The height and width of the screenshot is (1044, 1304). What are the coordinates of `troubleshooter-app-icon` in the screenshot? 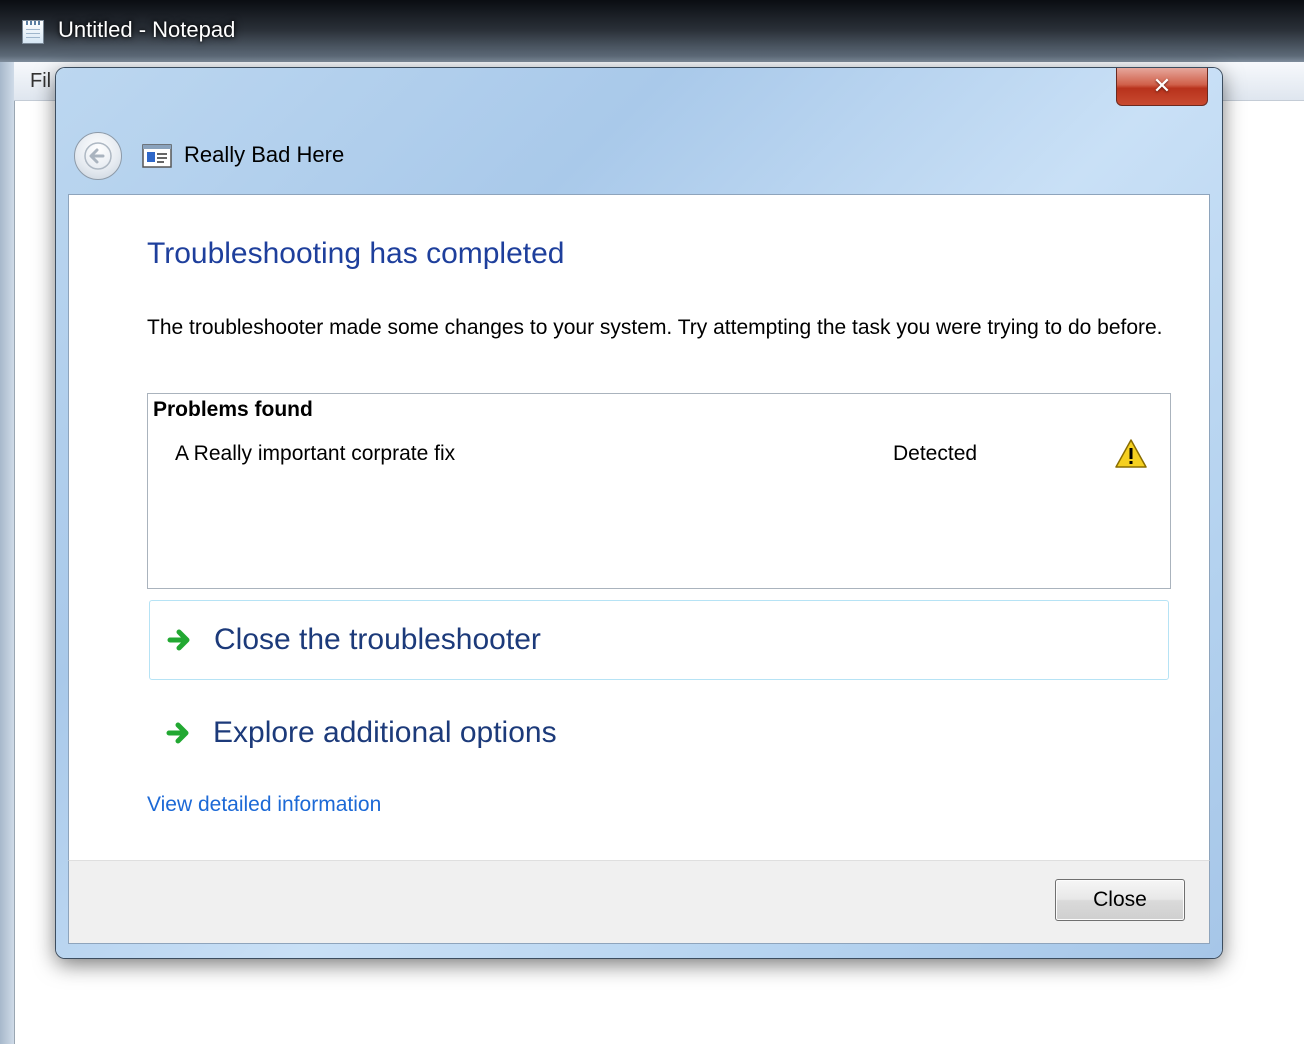 It's located at (157, 156).